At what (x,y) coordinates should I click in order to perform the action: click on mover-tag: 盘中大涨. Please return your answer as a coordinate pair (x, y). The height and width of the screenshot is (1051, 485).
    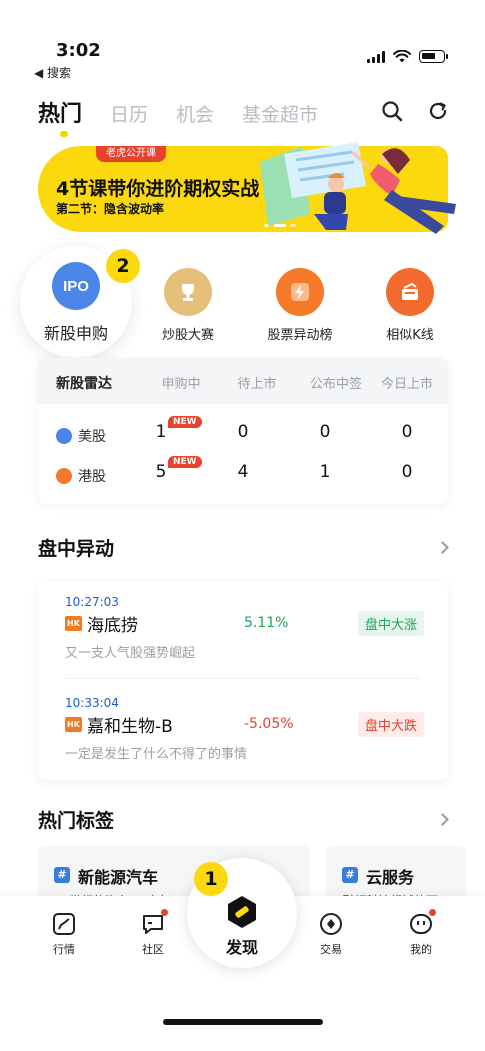
    Looking at the image, I should click on (391, 623).